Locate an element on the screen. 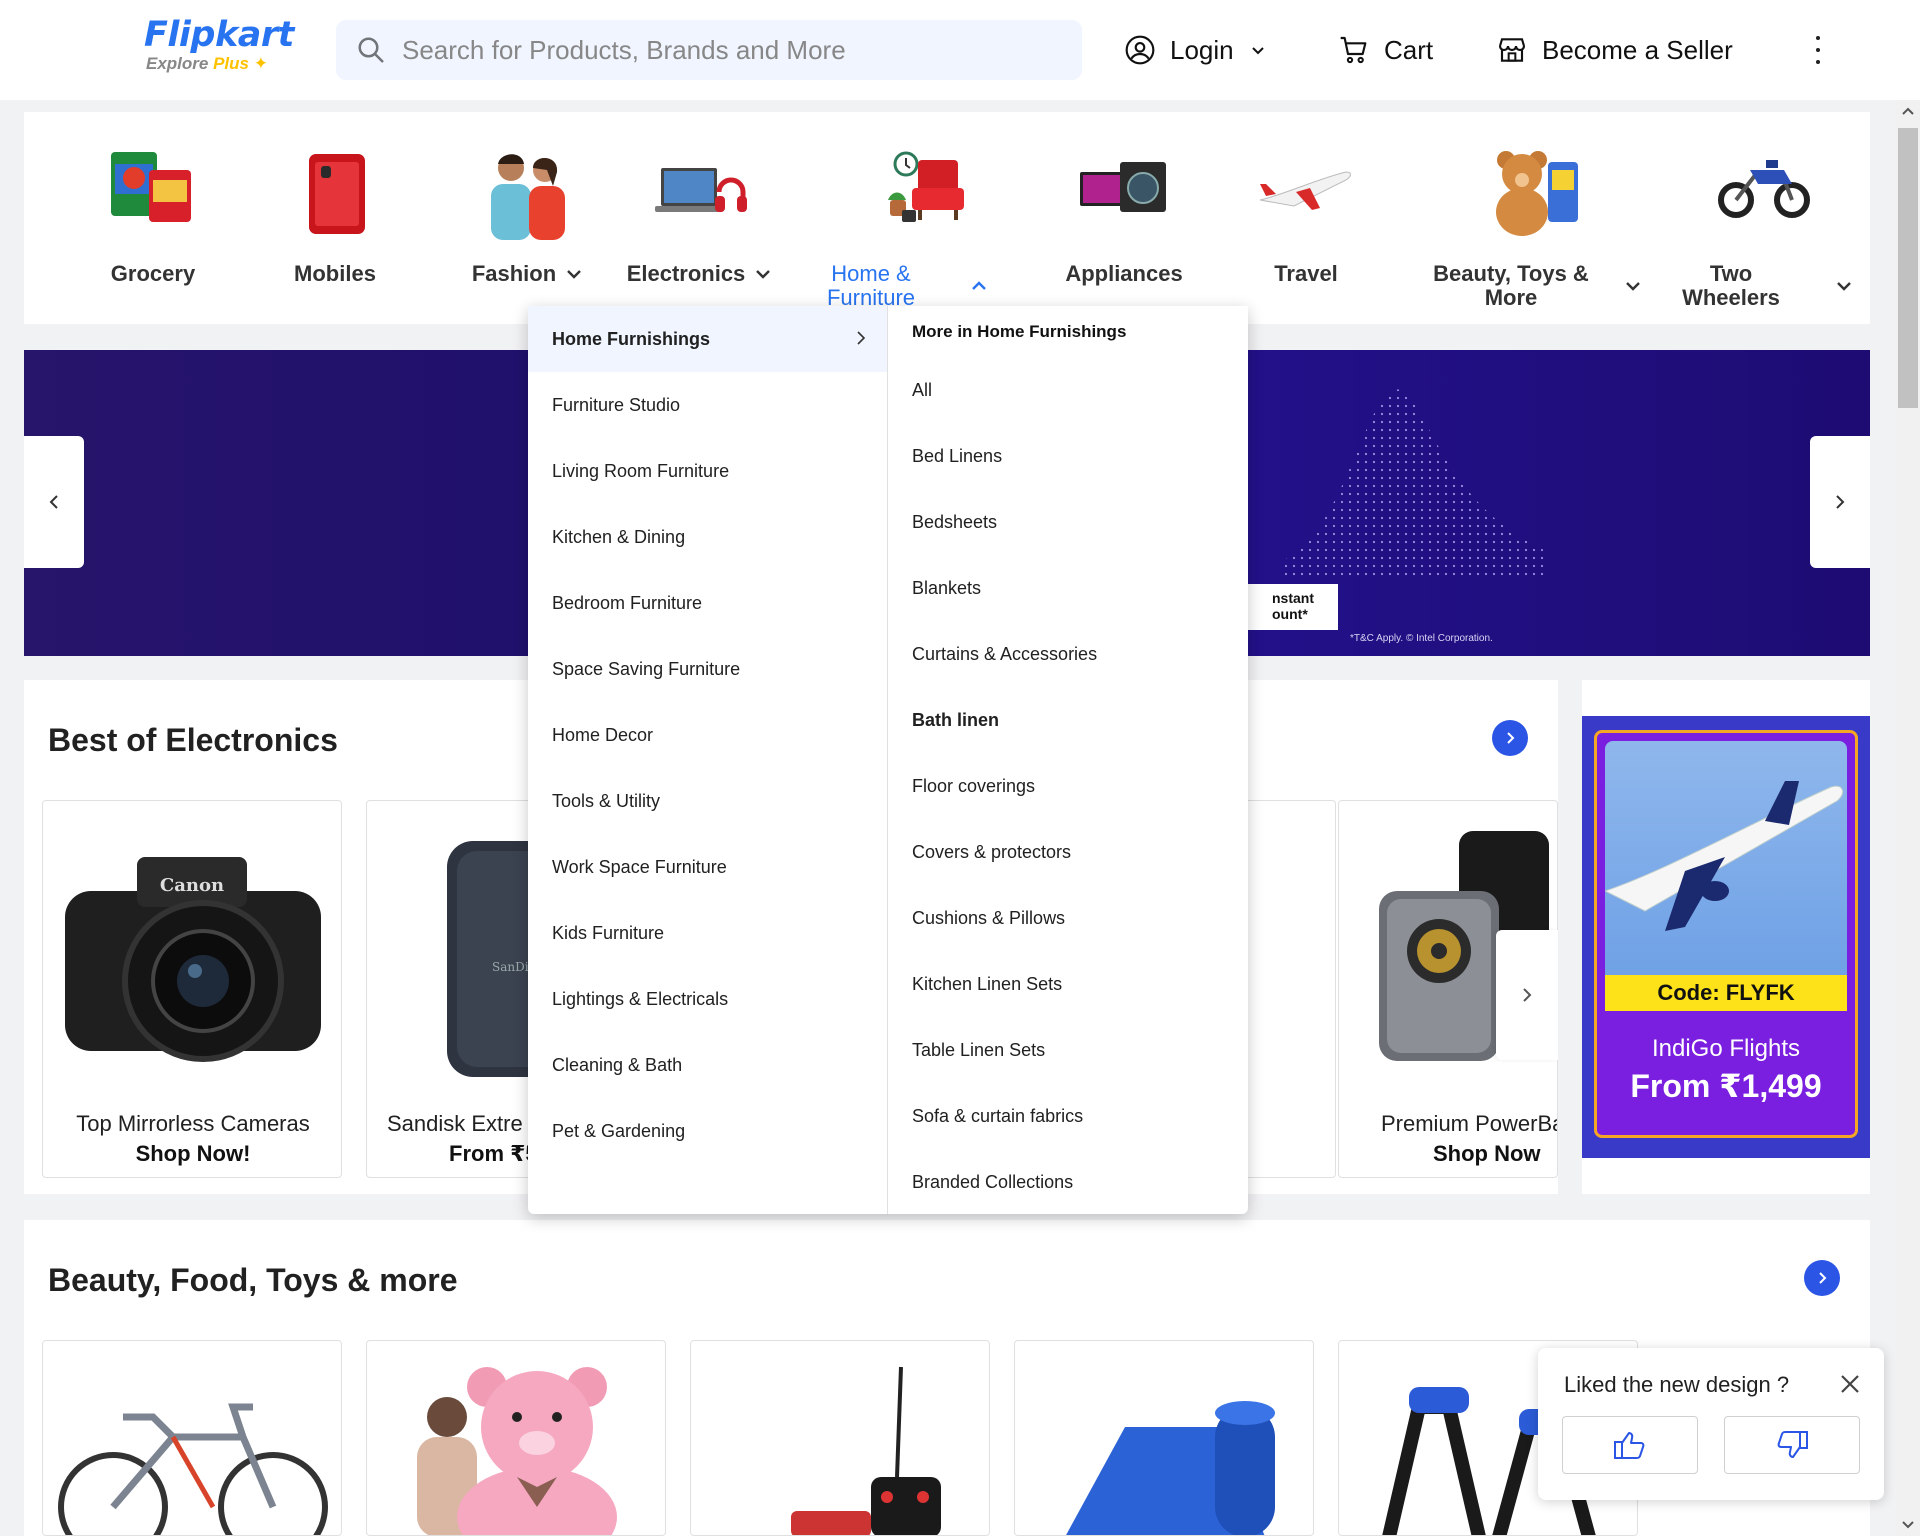 This screenshot has width=1920, height=1536. logo-tagline-plus: Plus is located at coordinates (231, 63).